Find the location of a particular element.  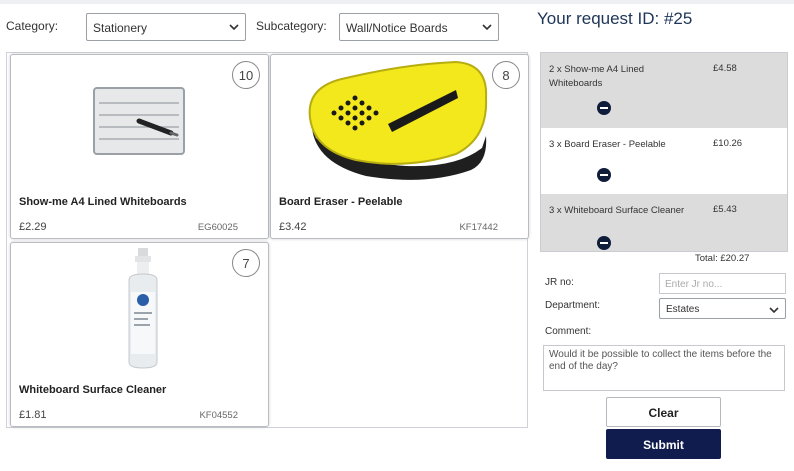

product-code: KF04552 is located at coordinates (218, 415).